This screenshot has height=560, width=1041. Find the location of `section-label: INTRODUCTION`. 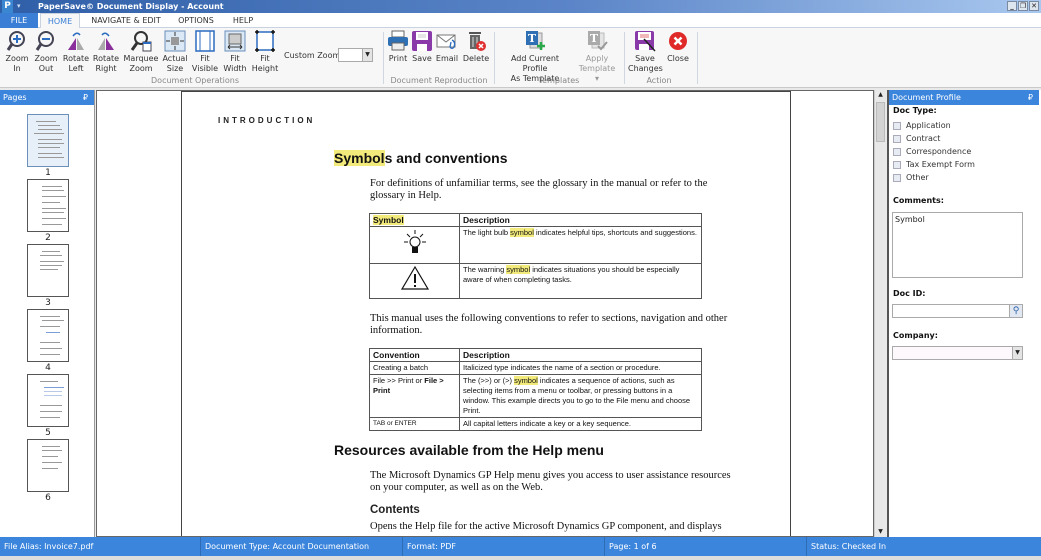

section-label: INTRODUCTION is located at coordinates (267, 120).